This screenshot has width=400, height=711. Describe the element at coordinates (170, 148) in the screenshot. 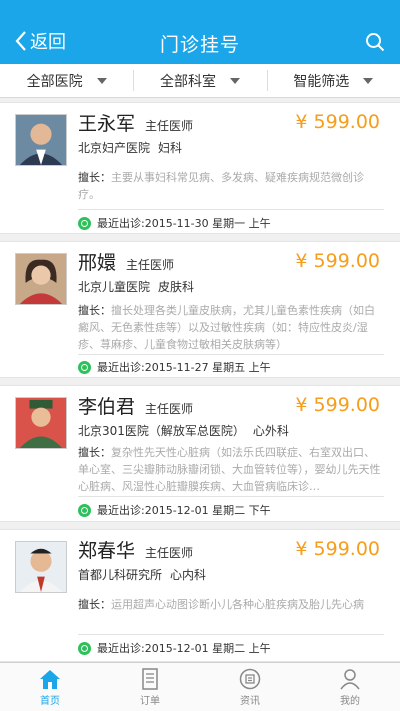

I see `doctor-department: 妇科` at that location.